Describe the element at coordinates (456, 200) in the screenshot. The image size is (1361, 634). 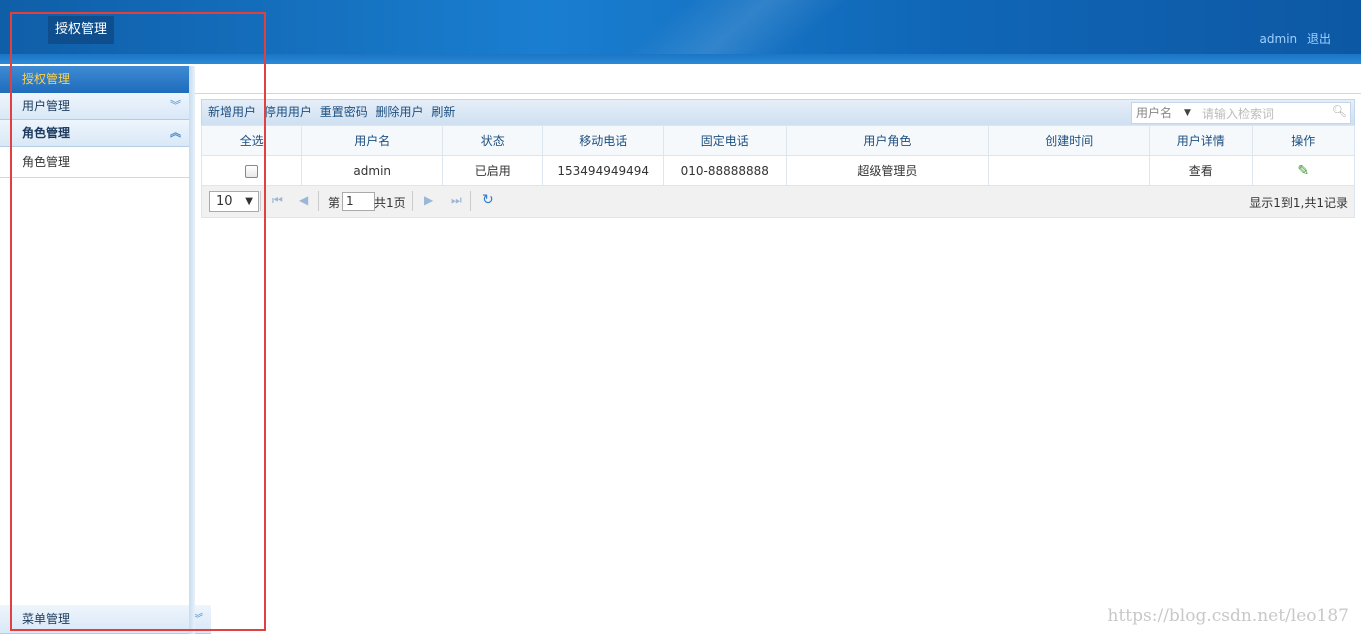
I see `last-page-icon: ⏭` at that location.